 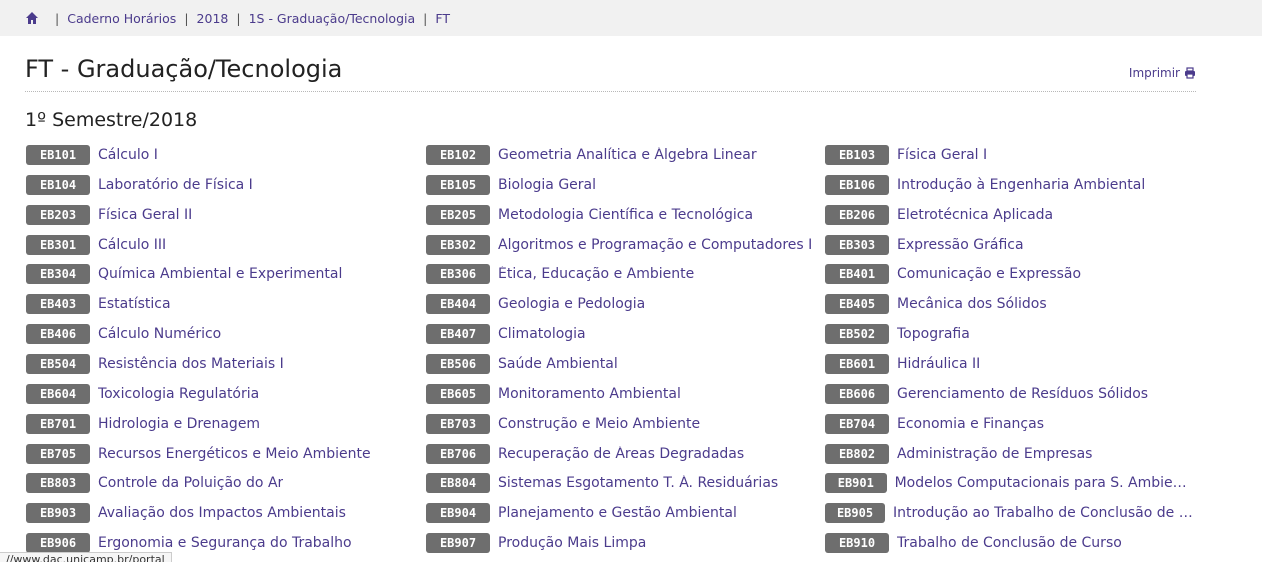 I want to click on course-code-badge: EB704, so click(x=857, y=424).